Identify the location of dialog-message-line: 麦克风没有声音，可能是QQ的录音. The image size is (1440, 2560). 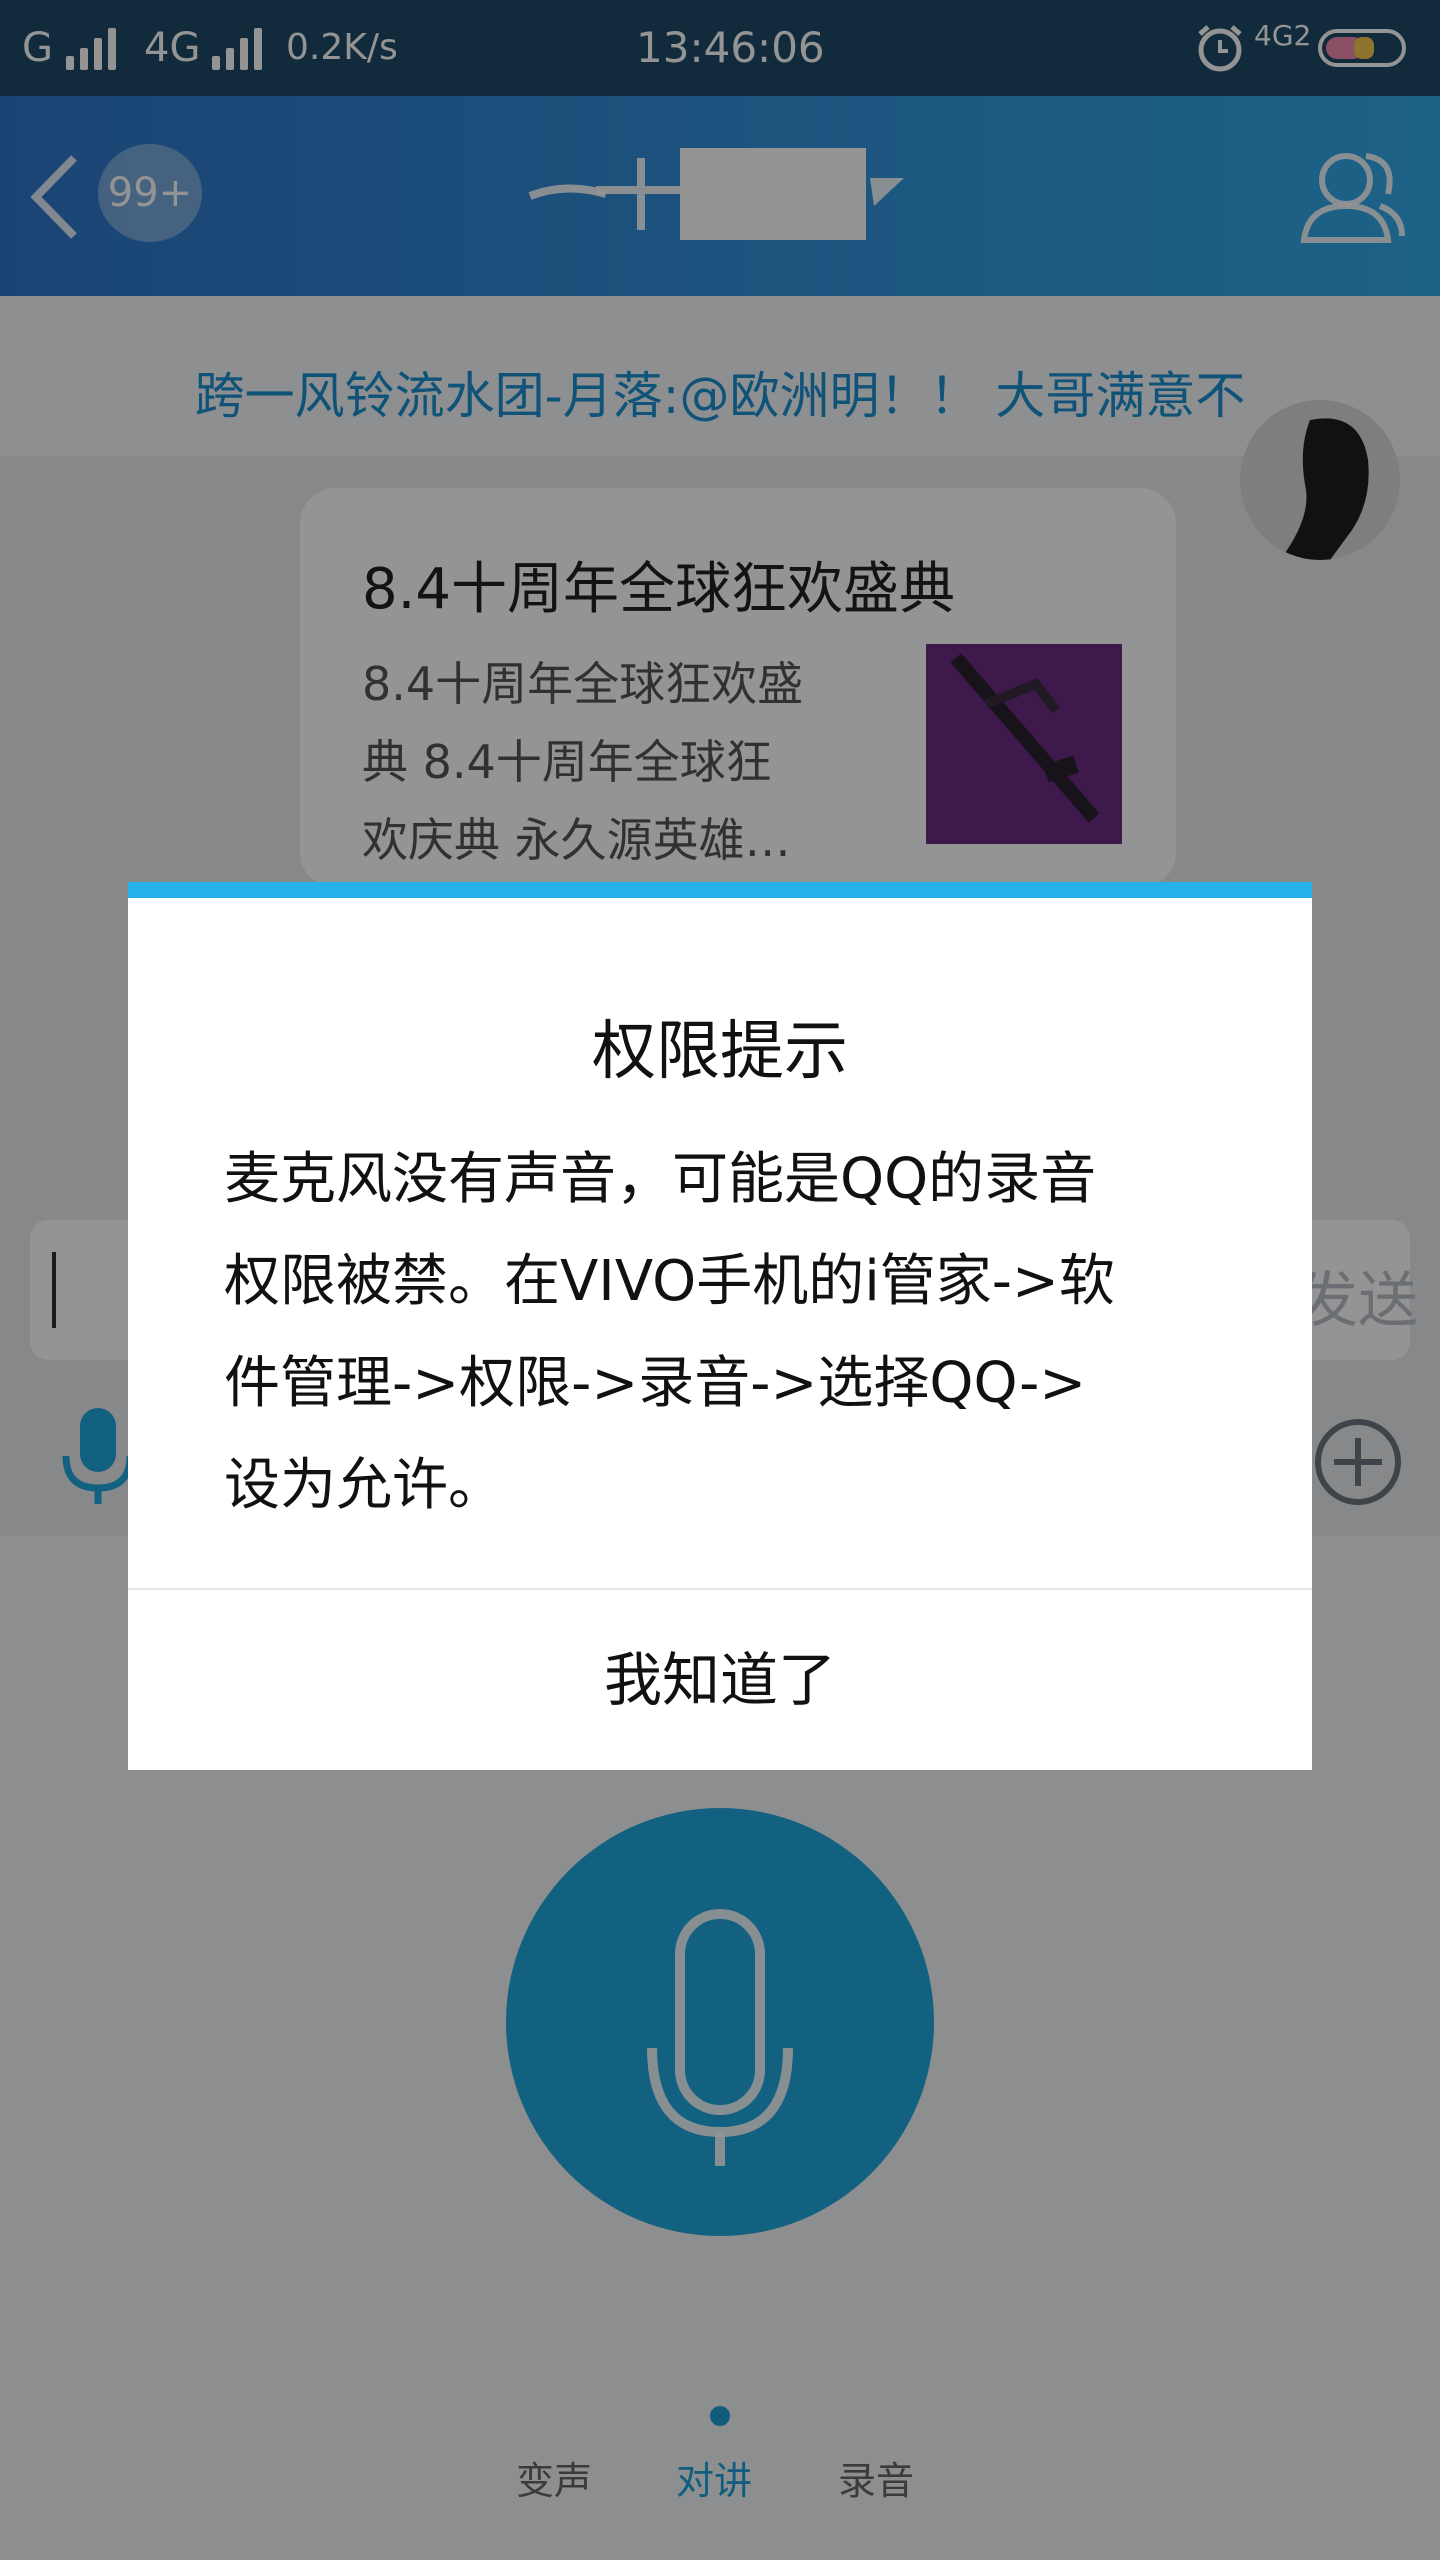
(660, 1179).